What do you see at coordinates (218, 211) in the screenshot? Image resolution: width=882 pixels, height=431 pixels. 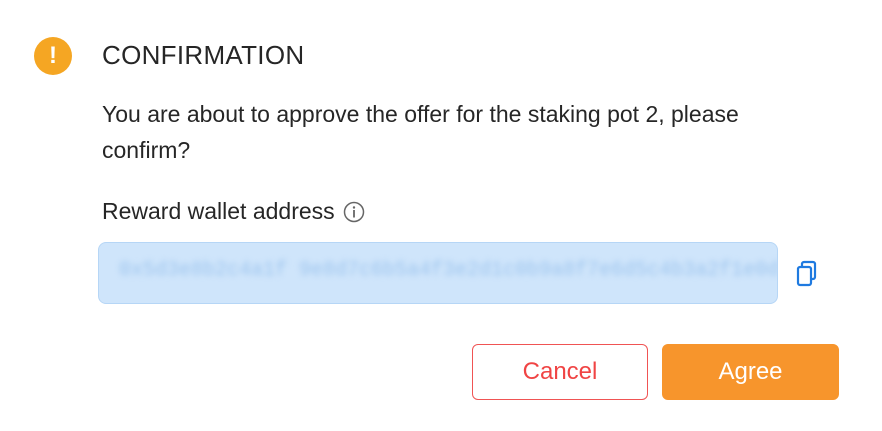 I see `reward-wallet-label: Reward wallet address` at bounding box center [218, 211].